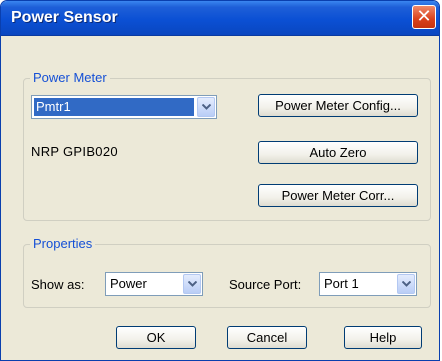  Describe the element at coordinates (114, 107) in the screenshot. I see `power-meter-select-value: Pmtr1` at that location.